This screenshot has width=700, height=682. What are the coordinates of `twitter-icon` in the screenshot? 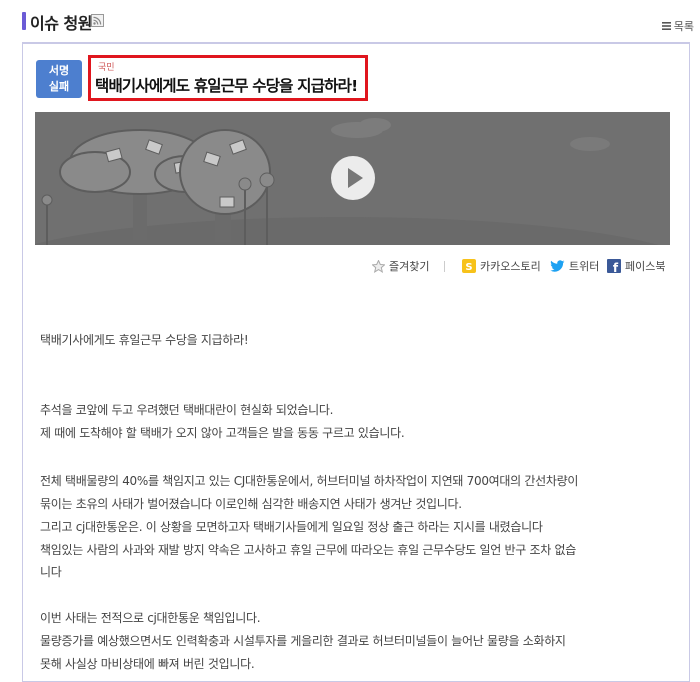 It's located at (557, 265).